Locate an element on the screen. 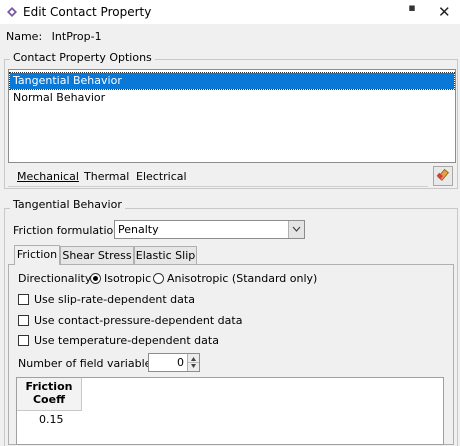  field-variables-spinner: 0 is located at coordinates (174, 362).